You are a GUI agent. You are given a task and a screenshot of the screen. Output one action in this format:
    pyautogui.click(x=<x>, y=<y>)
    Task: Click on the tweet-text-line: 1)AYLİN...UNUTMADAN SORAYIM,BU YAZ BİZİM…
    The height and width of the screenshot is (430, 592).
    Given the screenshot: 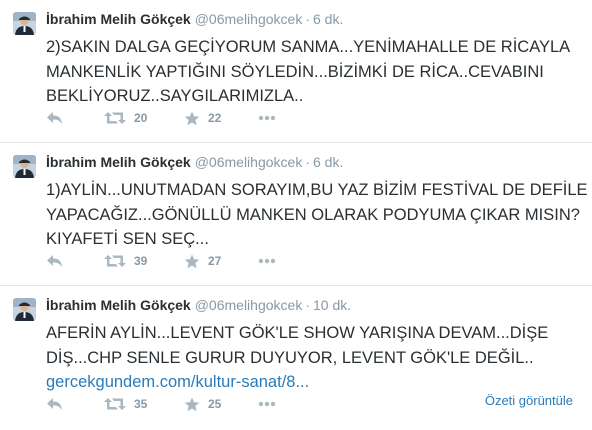 What is the action you would take?
    pyautogui.click(x=317, y=190)
    